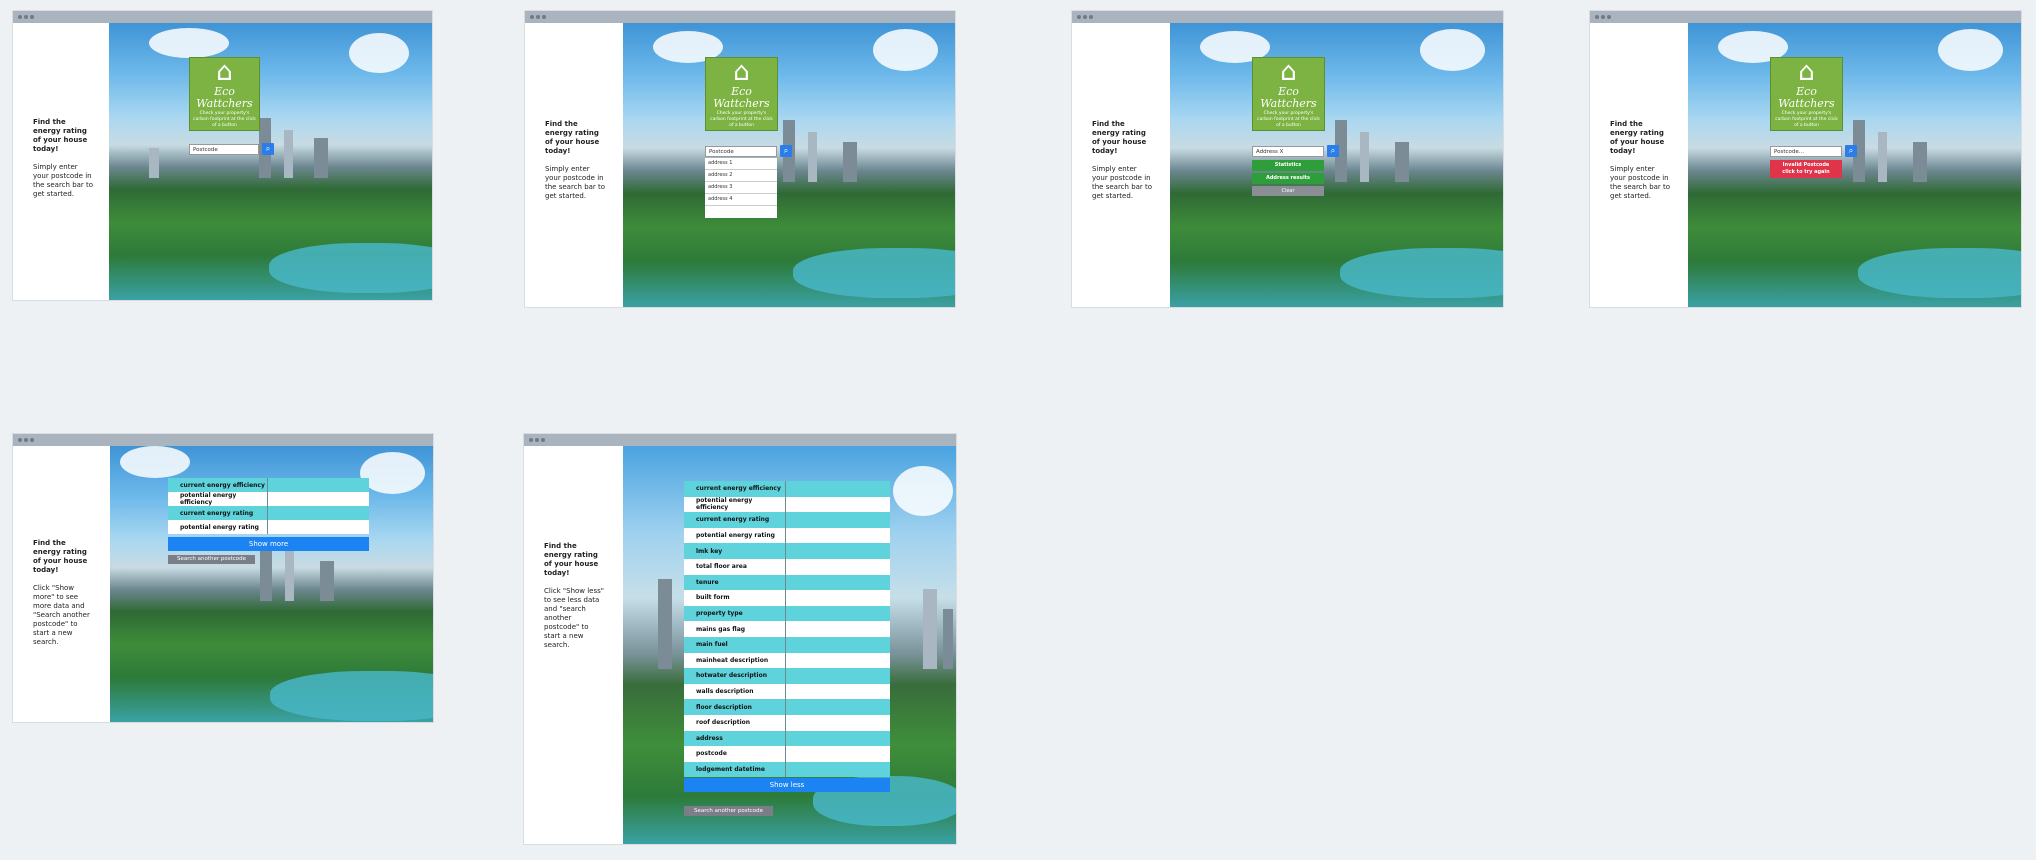 The width and height of the screenshot is (2036, 860). Describe the element at coordinates (735, 676) in the screenshot. I see `row-label: hotwater description` at that location.